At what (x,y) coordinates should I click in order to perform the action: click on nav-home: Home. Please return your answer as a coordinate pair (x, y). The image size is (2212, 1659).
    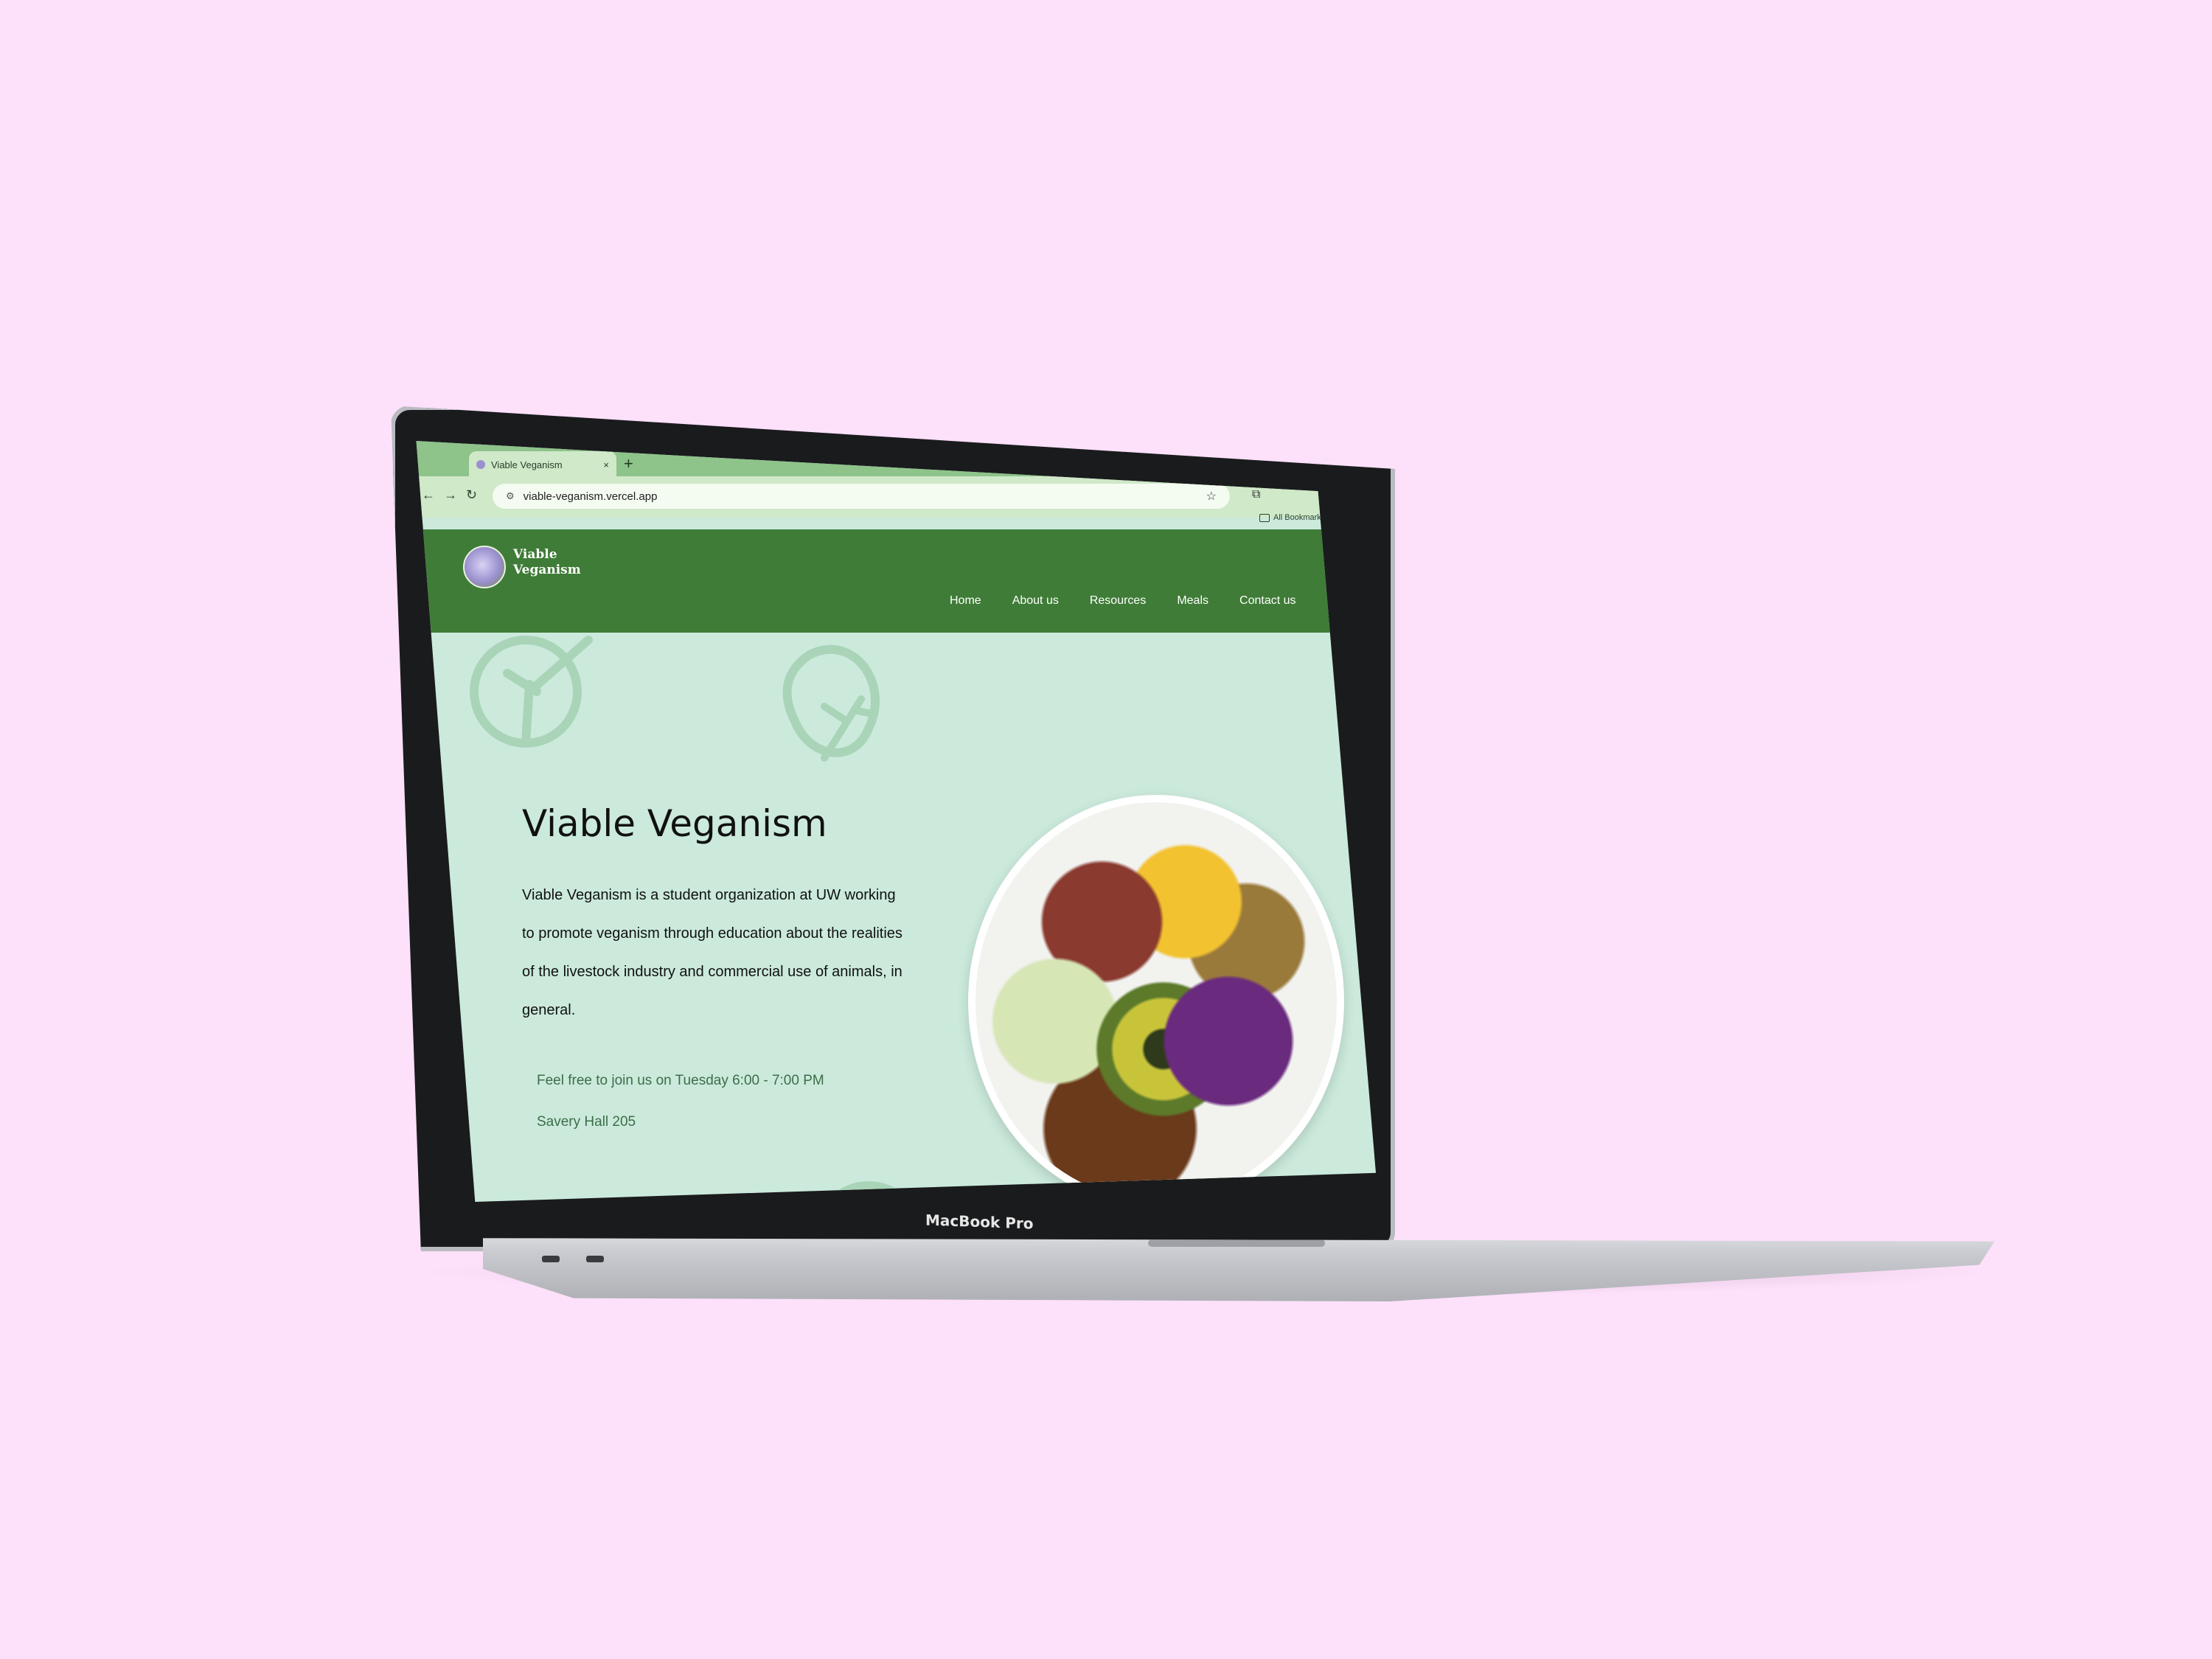
    Looking at the image, I should click on (965, 601).